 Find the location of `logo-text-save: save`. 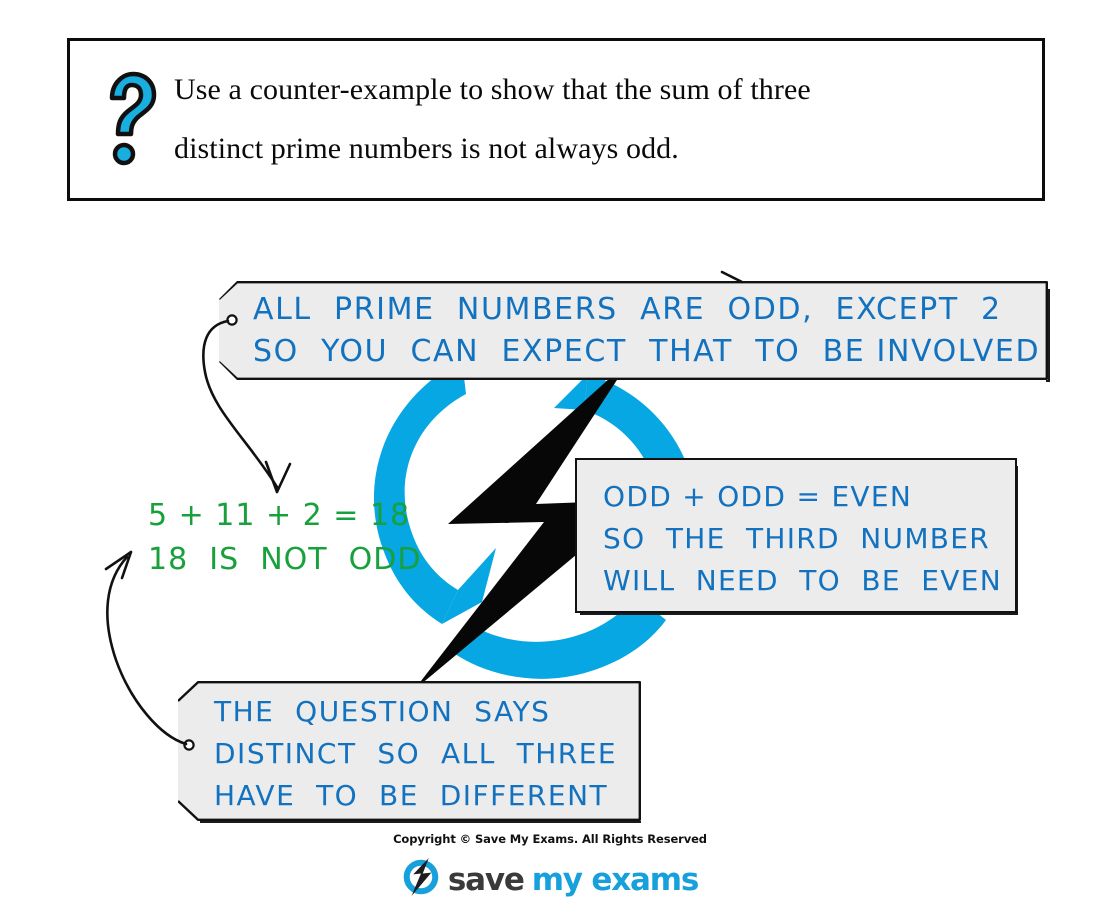

logo-text-save: save is located at coordinates (486, 879).